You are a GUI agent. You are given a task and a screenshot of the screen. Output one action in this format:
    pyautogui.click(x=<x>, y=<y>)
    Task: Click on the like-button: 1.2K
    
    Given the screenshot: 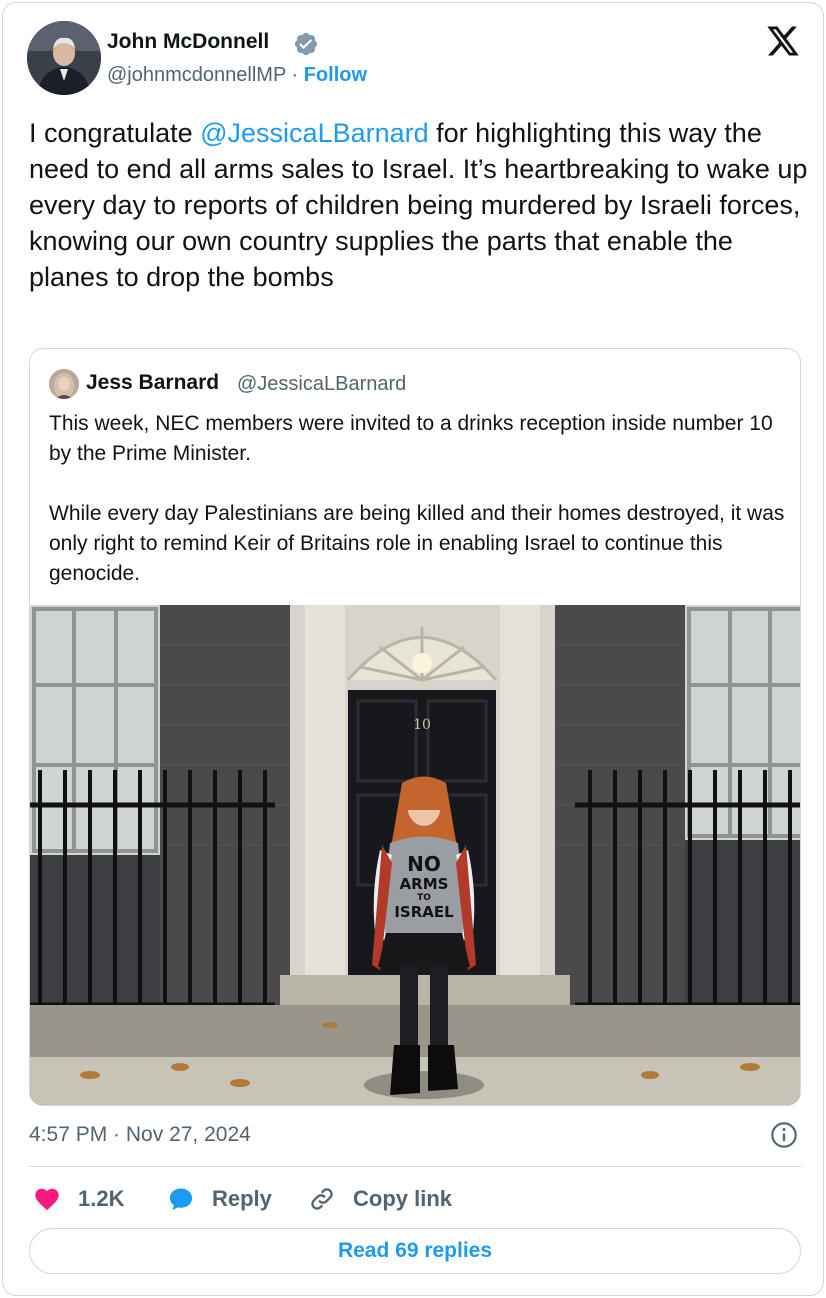 What is the action you would take?
    pyautogui.click(x=78, y=1199)
    